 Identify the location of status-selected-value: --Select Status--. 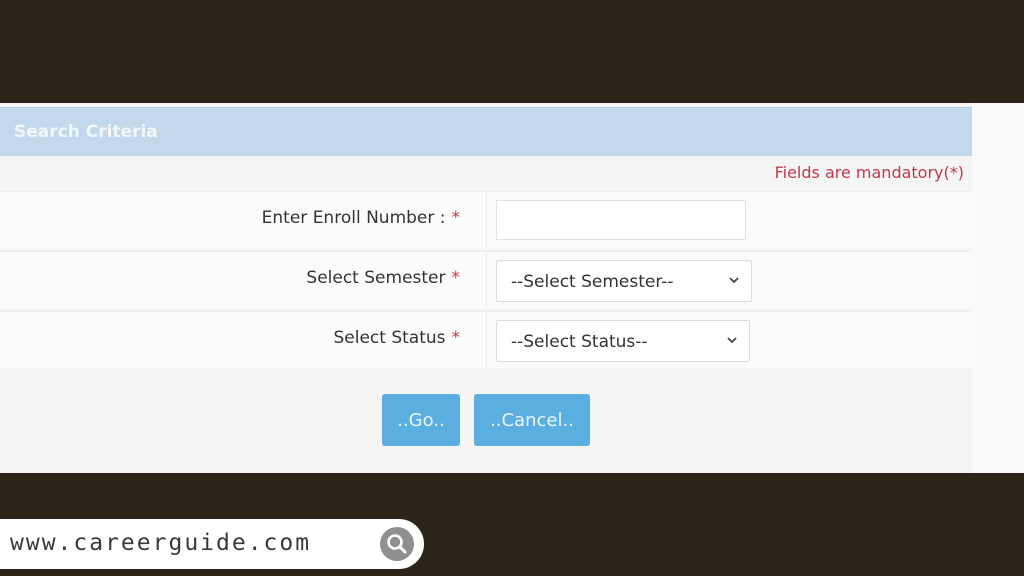
(579, 342).